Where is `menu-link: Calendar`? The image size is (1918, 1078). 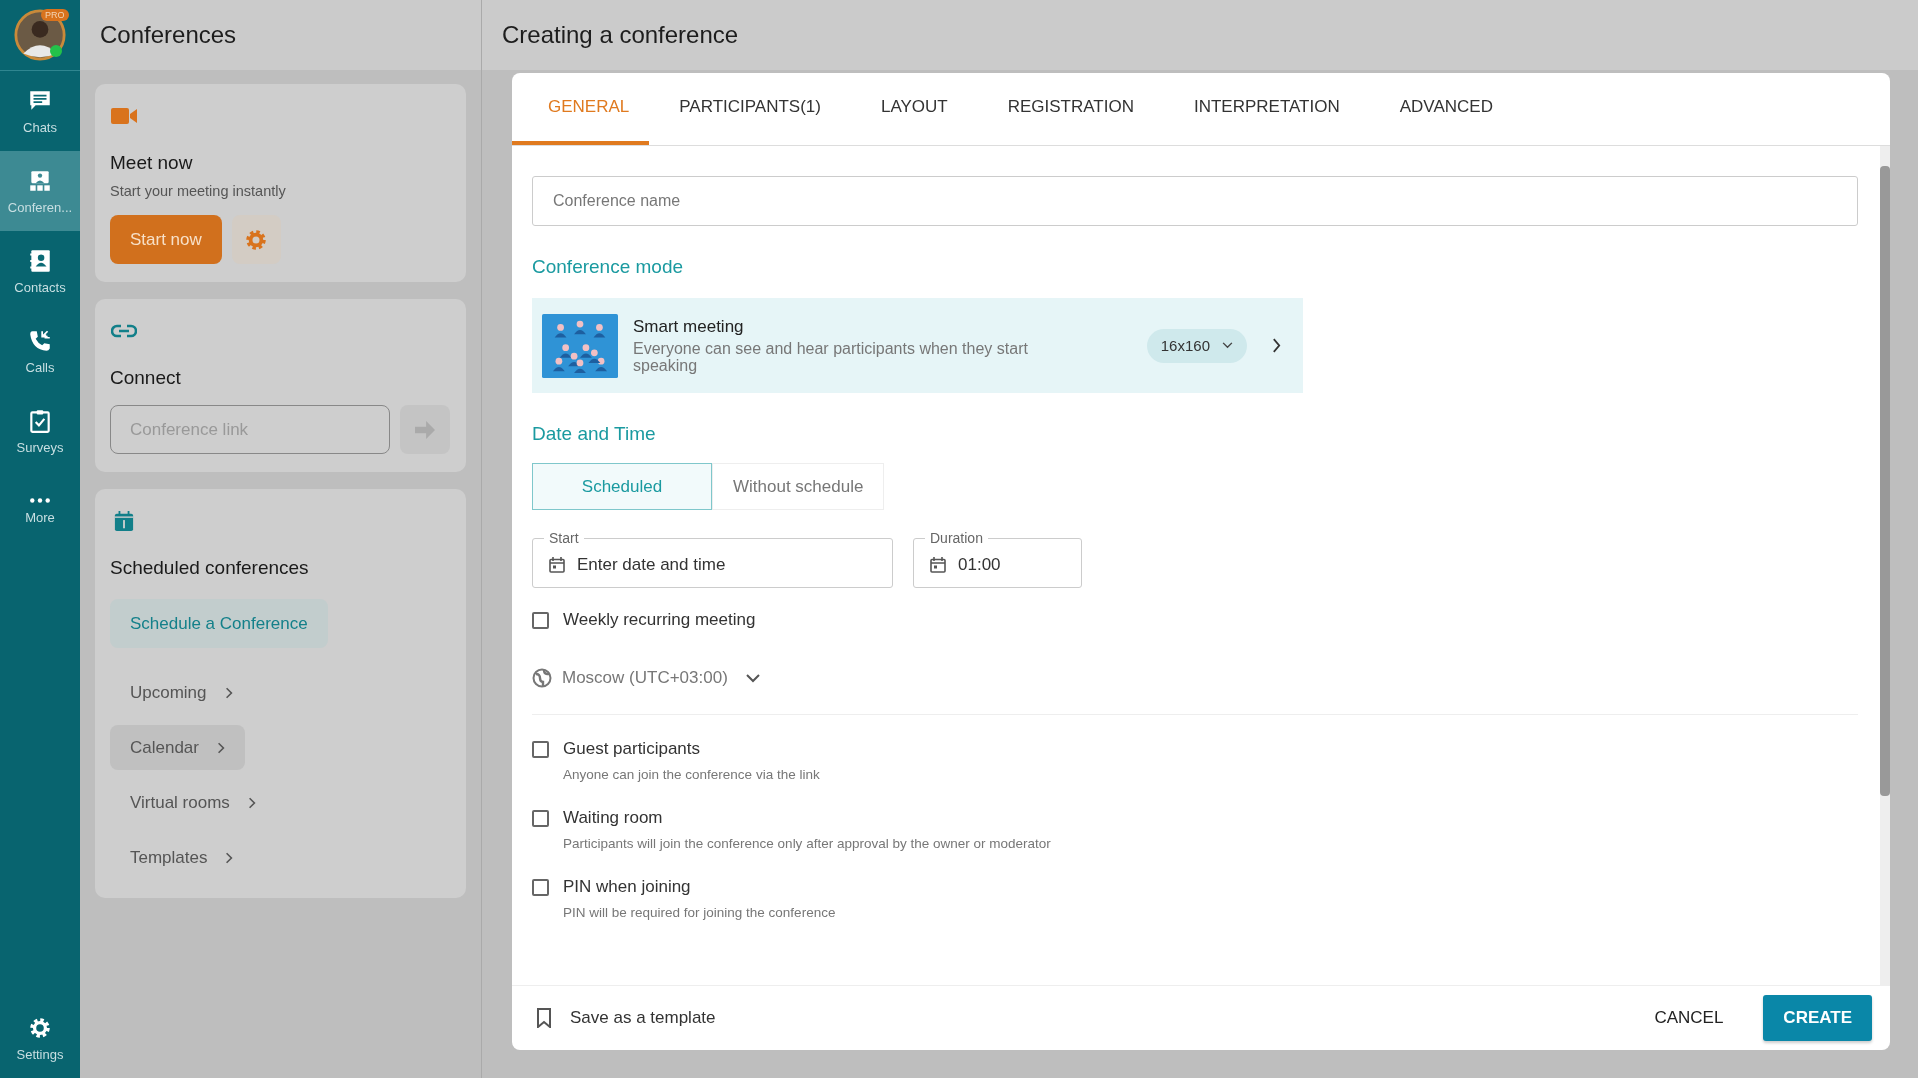
menu-link: Calendar is located at coordinates (177, 747).